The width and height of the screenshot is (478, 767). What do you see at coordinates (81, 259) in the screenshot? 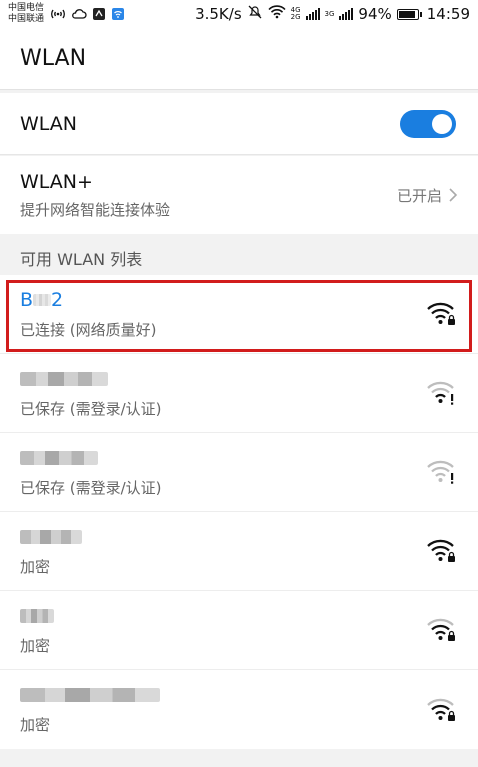
I see `available-networks-header: 可用 WLAN 列表` at bounding box center [81, 259].